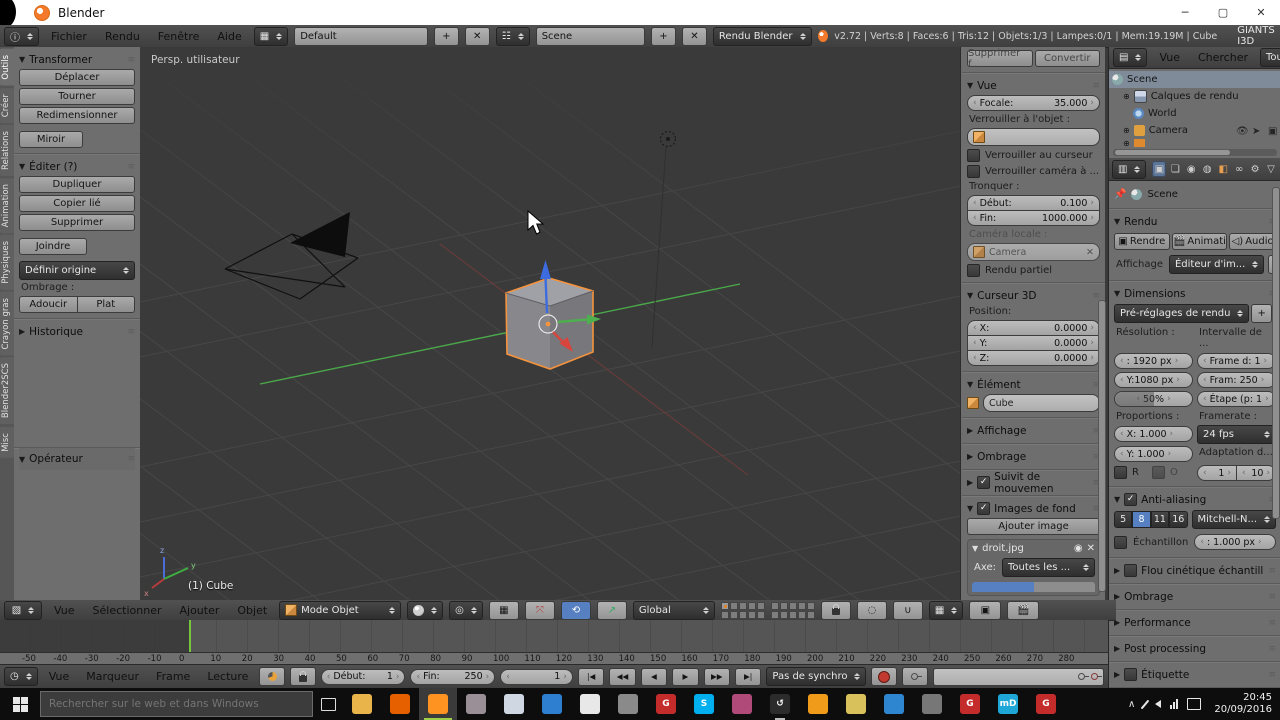 This screenshot has width=1280, height=720. I want to click on tab-relations: Relations, so click(7, 150).